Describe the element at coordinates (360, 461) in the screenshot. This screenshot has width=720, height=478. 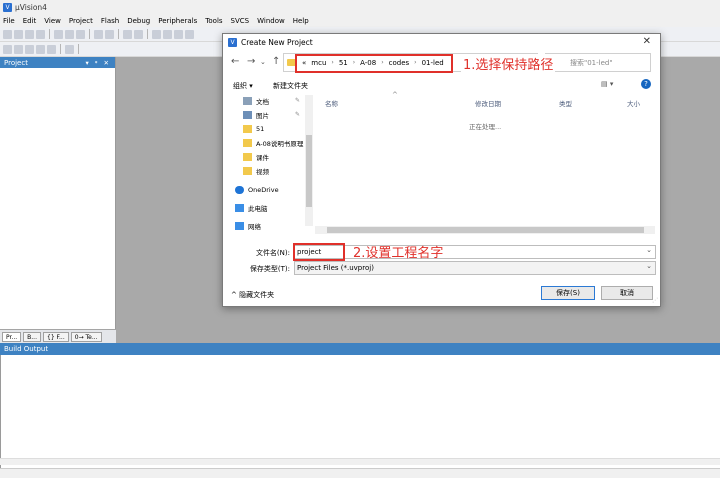
I see `build-output-scrollbar` at that location.